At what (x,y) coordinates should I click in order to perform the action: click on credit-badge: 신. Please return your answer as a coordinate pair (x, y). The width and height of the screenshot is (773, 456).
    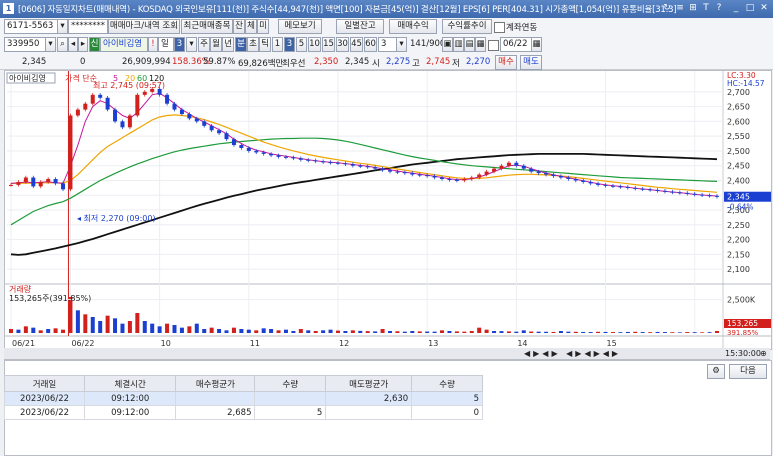
    Looking at the image, I should click on (94, 44).